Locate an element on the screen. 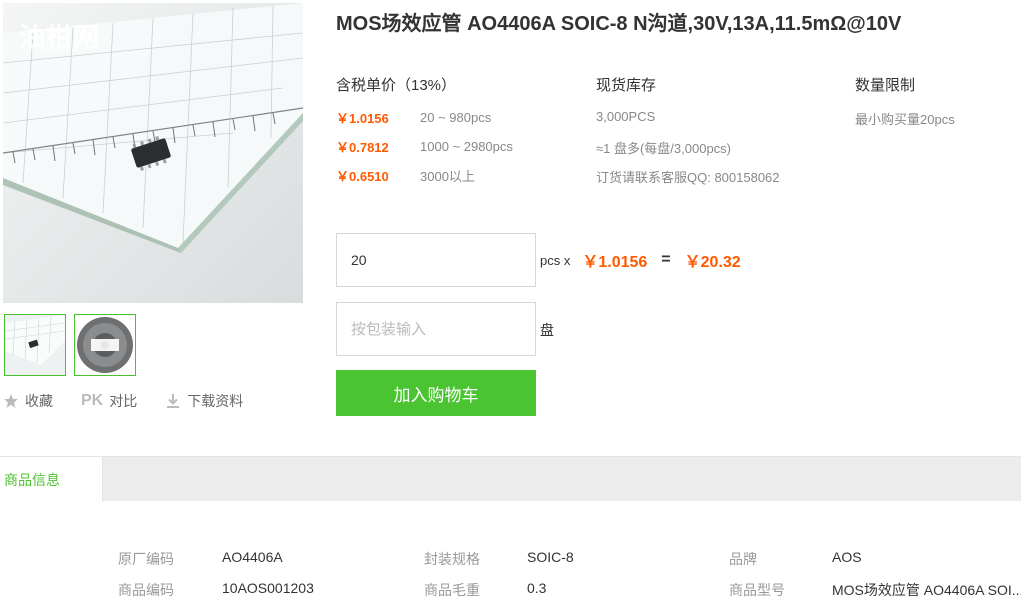 The image size is (1021, 597). reel-input is located at coordinates (436, 329).